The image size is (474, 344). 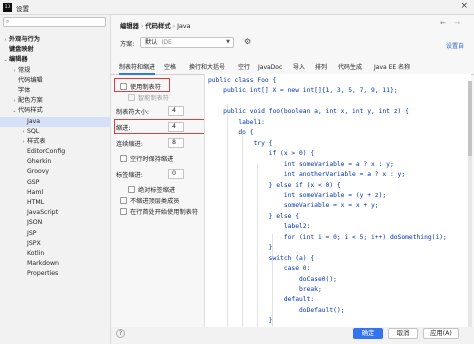 I want to click on sidebar-item-label: Kotlin, so click(x=36, y=253).